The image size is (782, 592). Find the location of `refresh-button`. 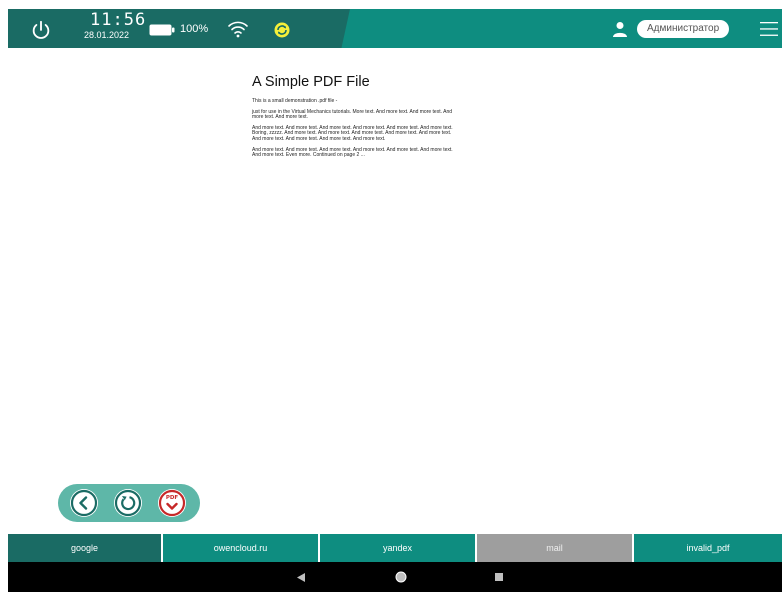

refresh-button is located at coordinates (128, 503).